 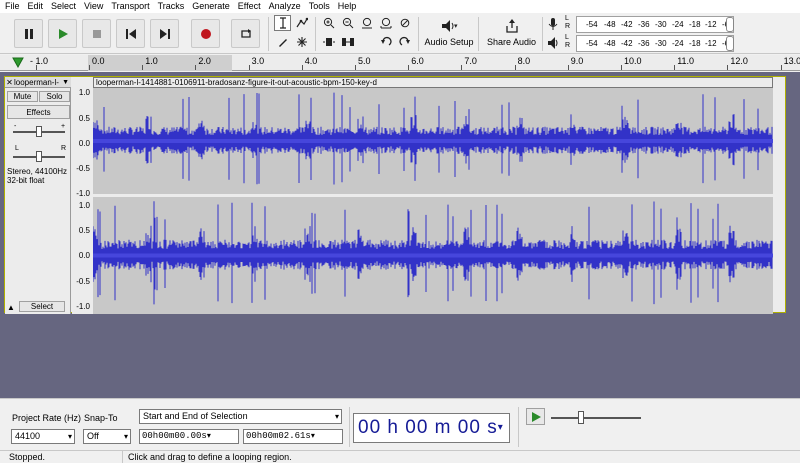 I want to click on undo-button, so click(x=385, y=42).